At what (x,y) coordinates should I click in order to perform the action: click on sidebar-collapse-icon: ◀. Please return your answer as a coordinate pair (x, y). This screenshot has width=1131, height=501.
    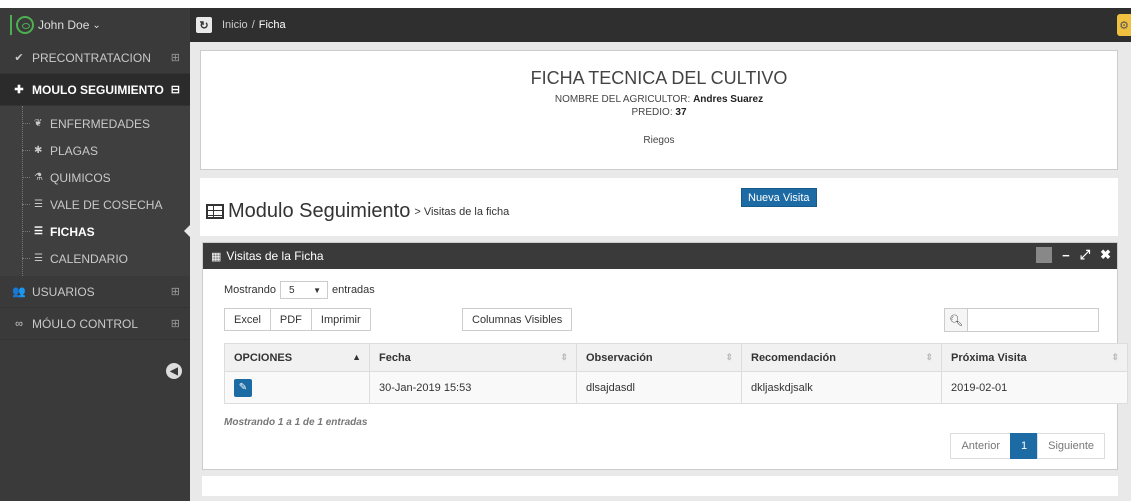
    Looking at the image, I should click on (174, 371).